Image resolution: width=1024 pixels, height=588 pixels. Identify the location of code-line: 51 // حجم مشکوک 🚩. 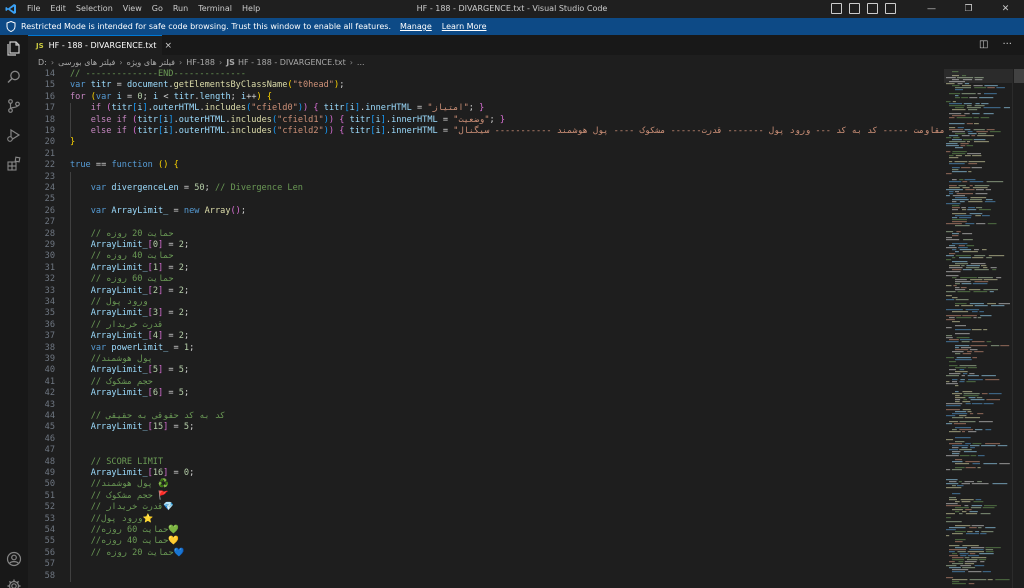
(486, 496).